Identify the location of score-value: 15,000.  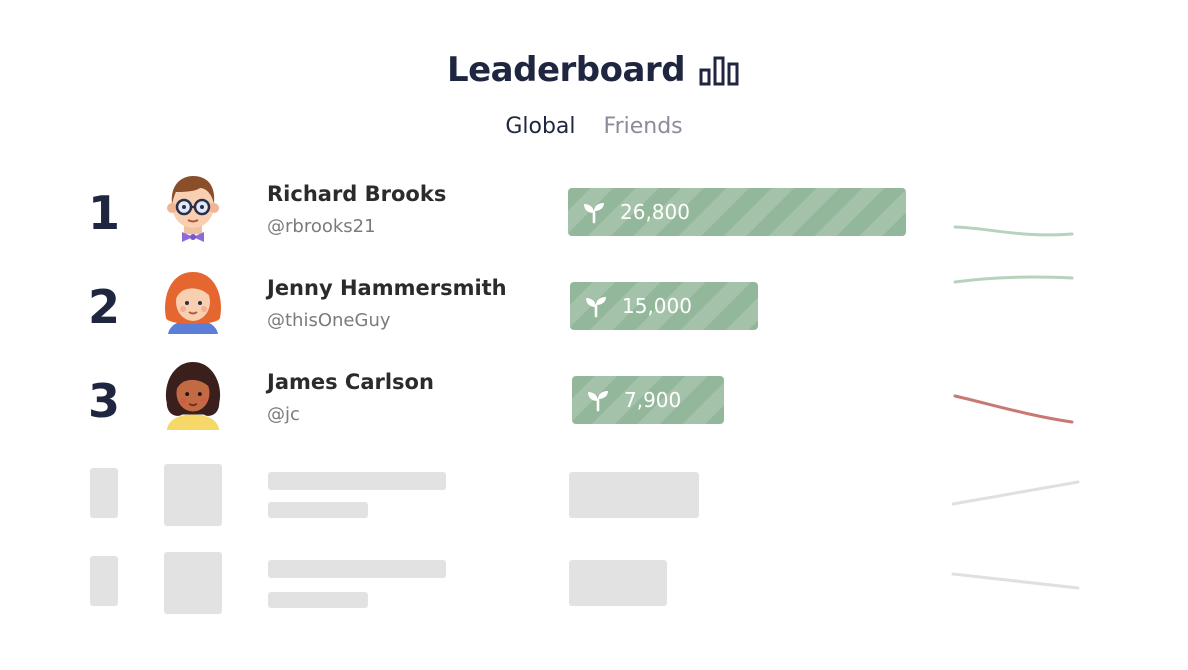
(657, 306).